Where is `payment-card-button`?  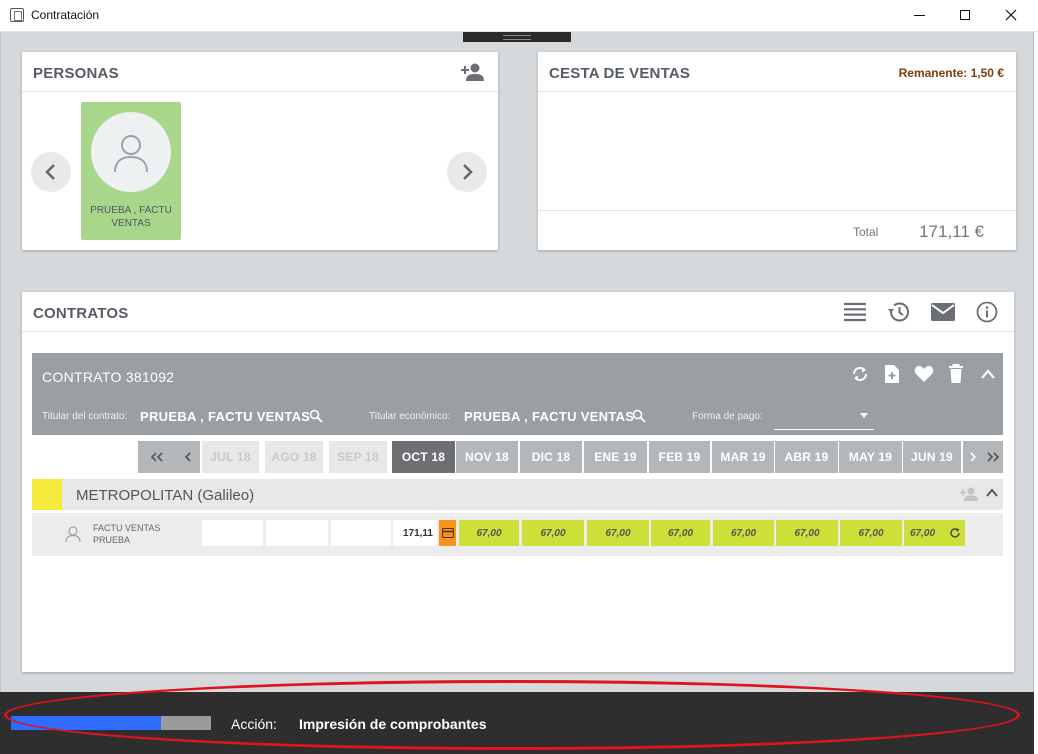 payment-card-button is located at coordinates (447, 533).